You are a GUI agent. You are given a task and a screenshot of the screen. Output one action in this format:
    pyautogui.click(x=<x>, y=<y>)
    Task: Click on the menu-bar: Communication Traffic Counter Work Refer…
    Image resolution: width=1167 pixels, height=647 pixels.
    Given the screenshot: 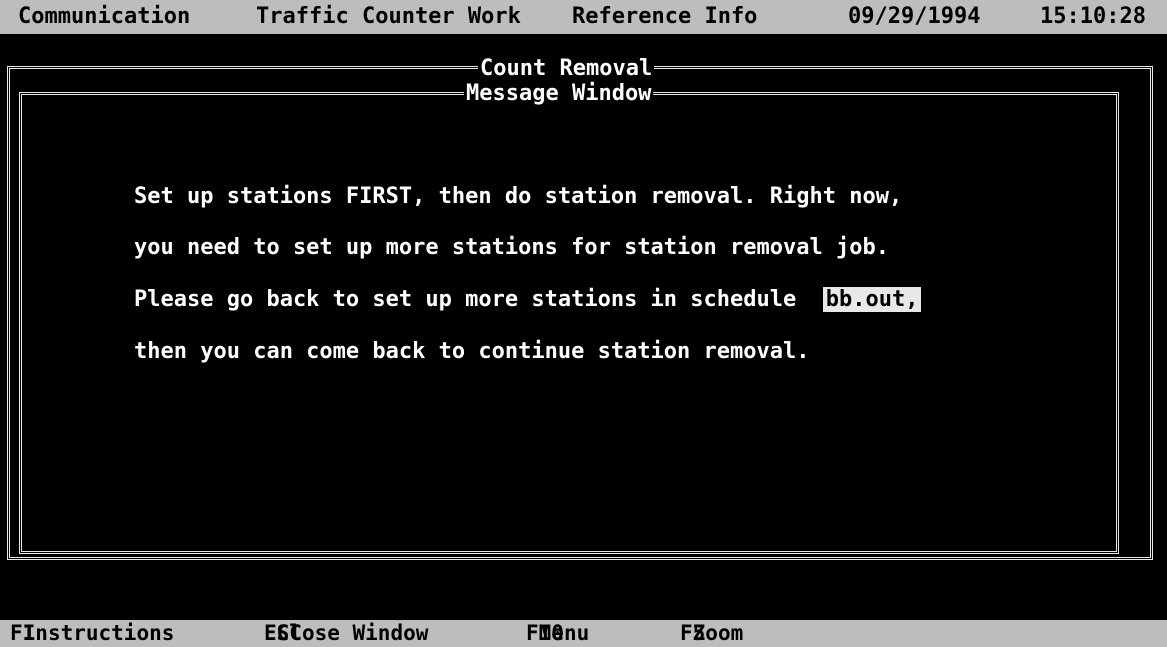 What is the action you would take?
    pyautogui.click(x=583, y=17)
    